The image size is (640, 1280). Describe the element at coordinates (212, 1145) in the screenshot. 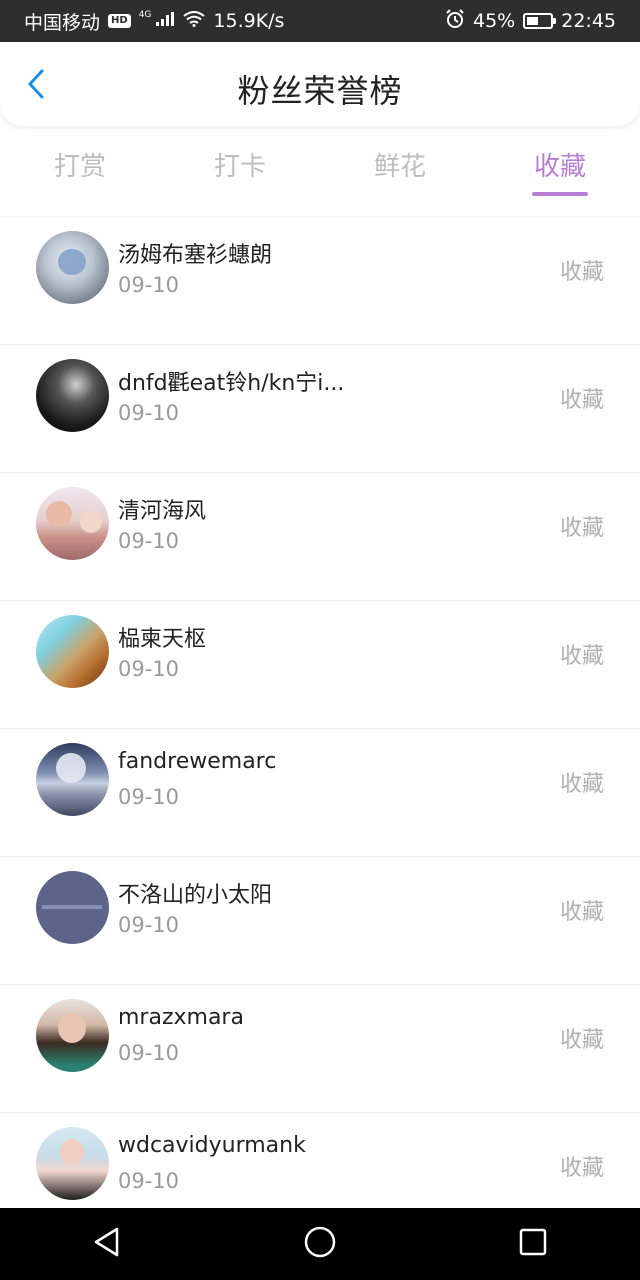

I see `fan-name: wdcavidyurmank` at that location.